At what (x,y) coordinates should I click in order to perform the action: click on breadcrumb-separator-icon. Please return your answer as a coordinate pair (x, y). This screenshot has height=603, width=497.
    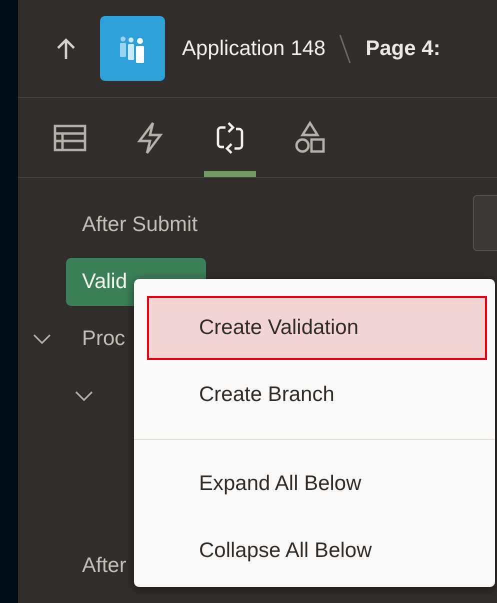
    Looking at the image, I should click on (345, 49).